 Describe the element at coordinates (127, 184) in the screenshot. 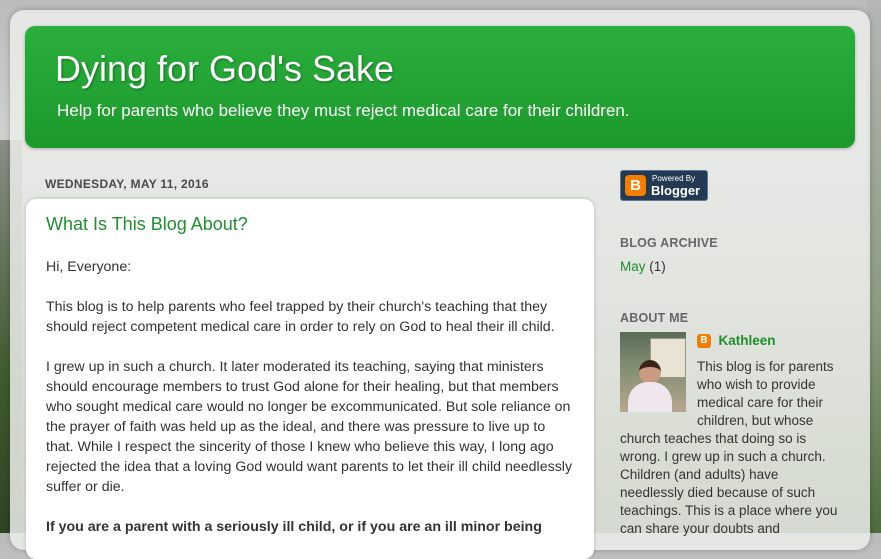

I see `post-date: WEDNESDAY, MAY 11, 2016` at that location.